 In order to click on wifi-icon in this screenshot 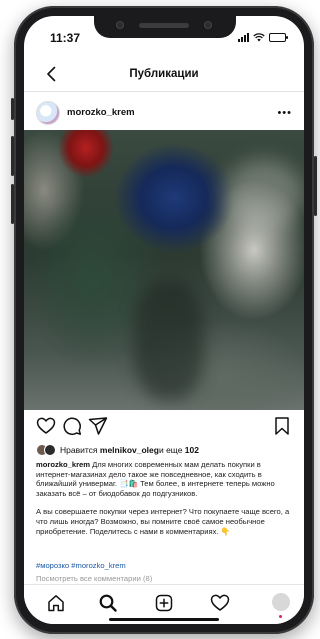, I will do `click(259, 37)`.